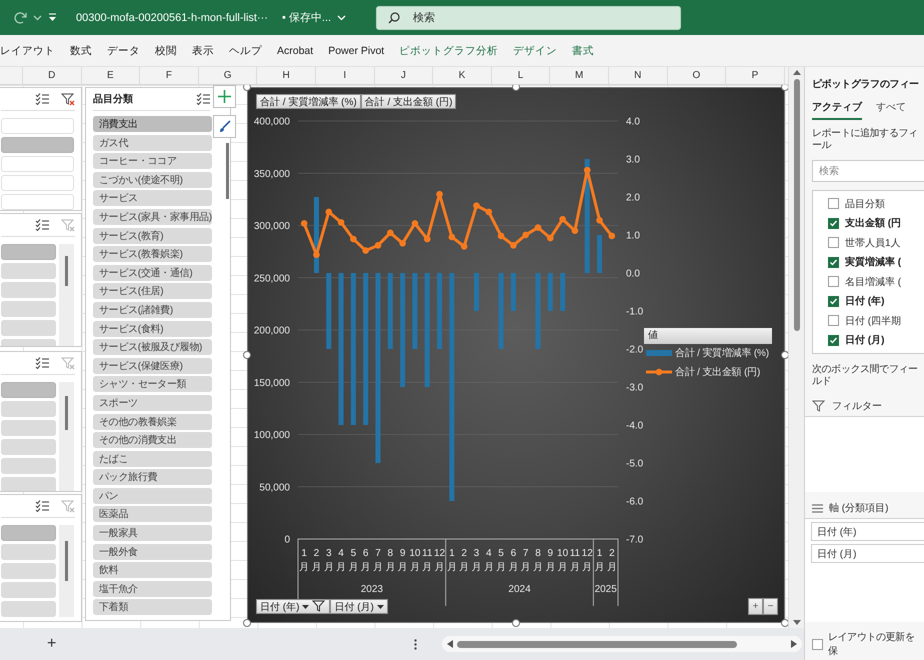 This screenshot has height=660, width=924. I want to click on slicer-item: パック旅行費, so click(152, 477).